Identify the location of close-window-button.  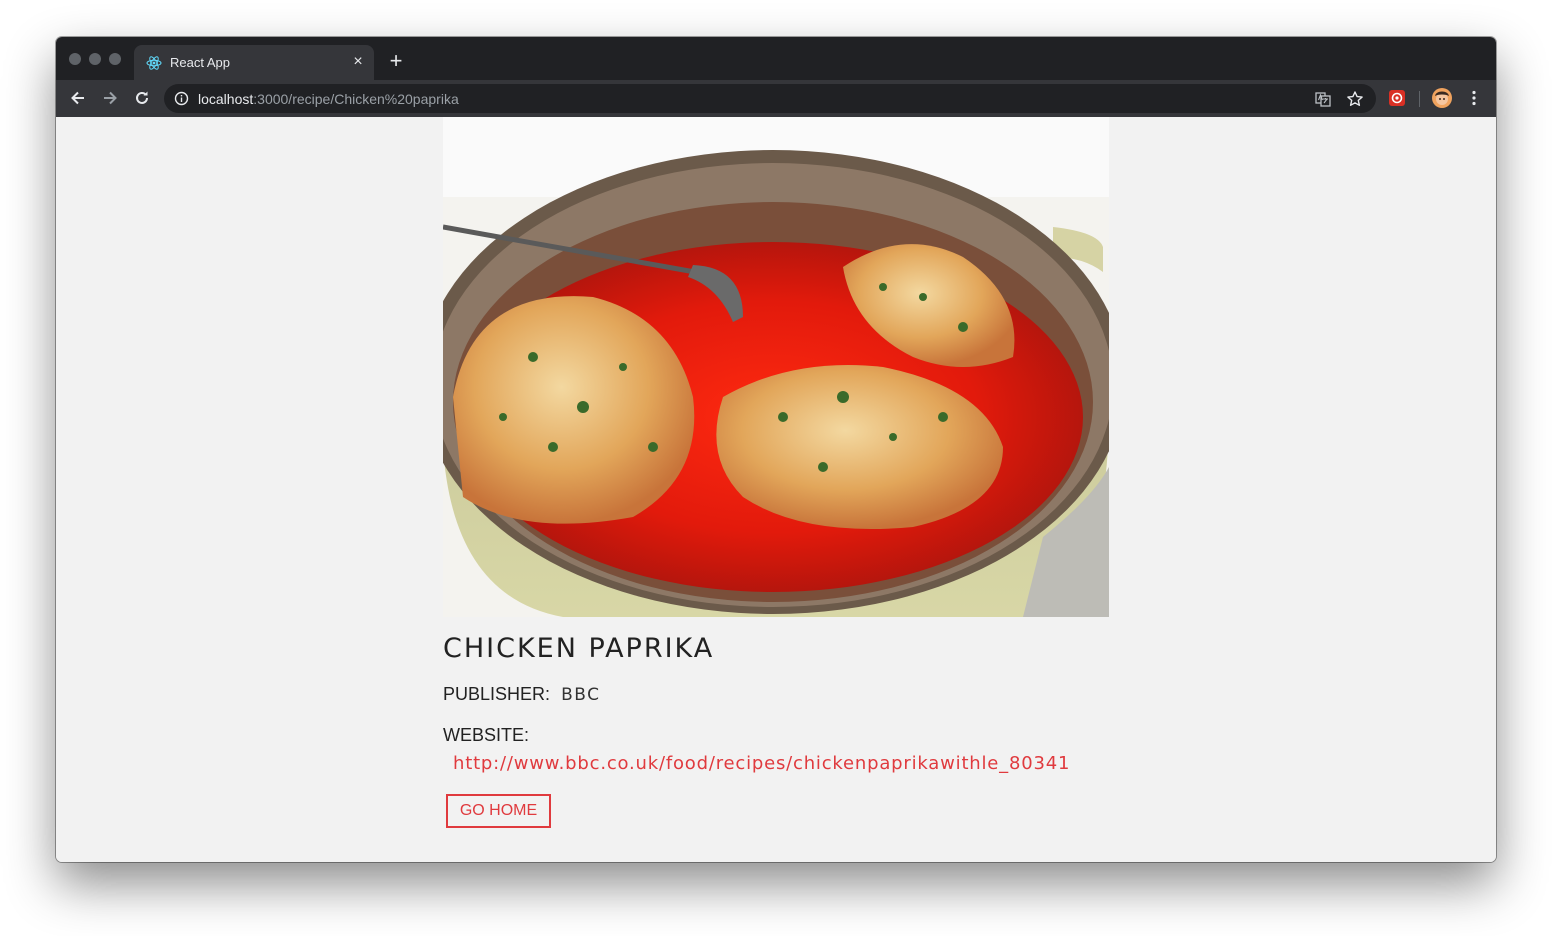
(75, 59).